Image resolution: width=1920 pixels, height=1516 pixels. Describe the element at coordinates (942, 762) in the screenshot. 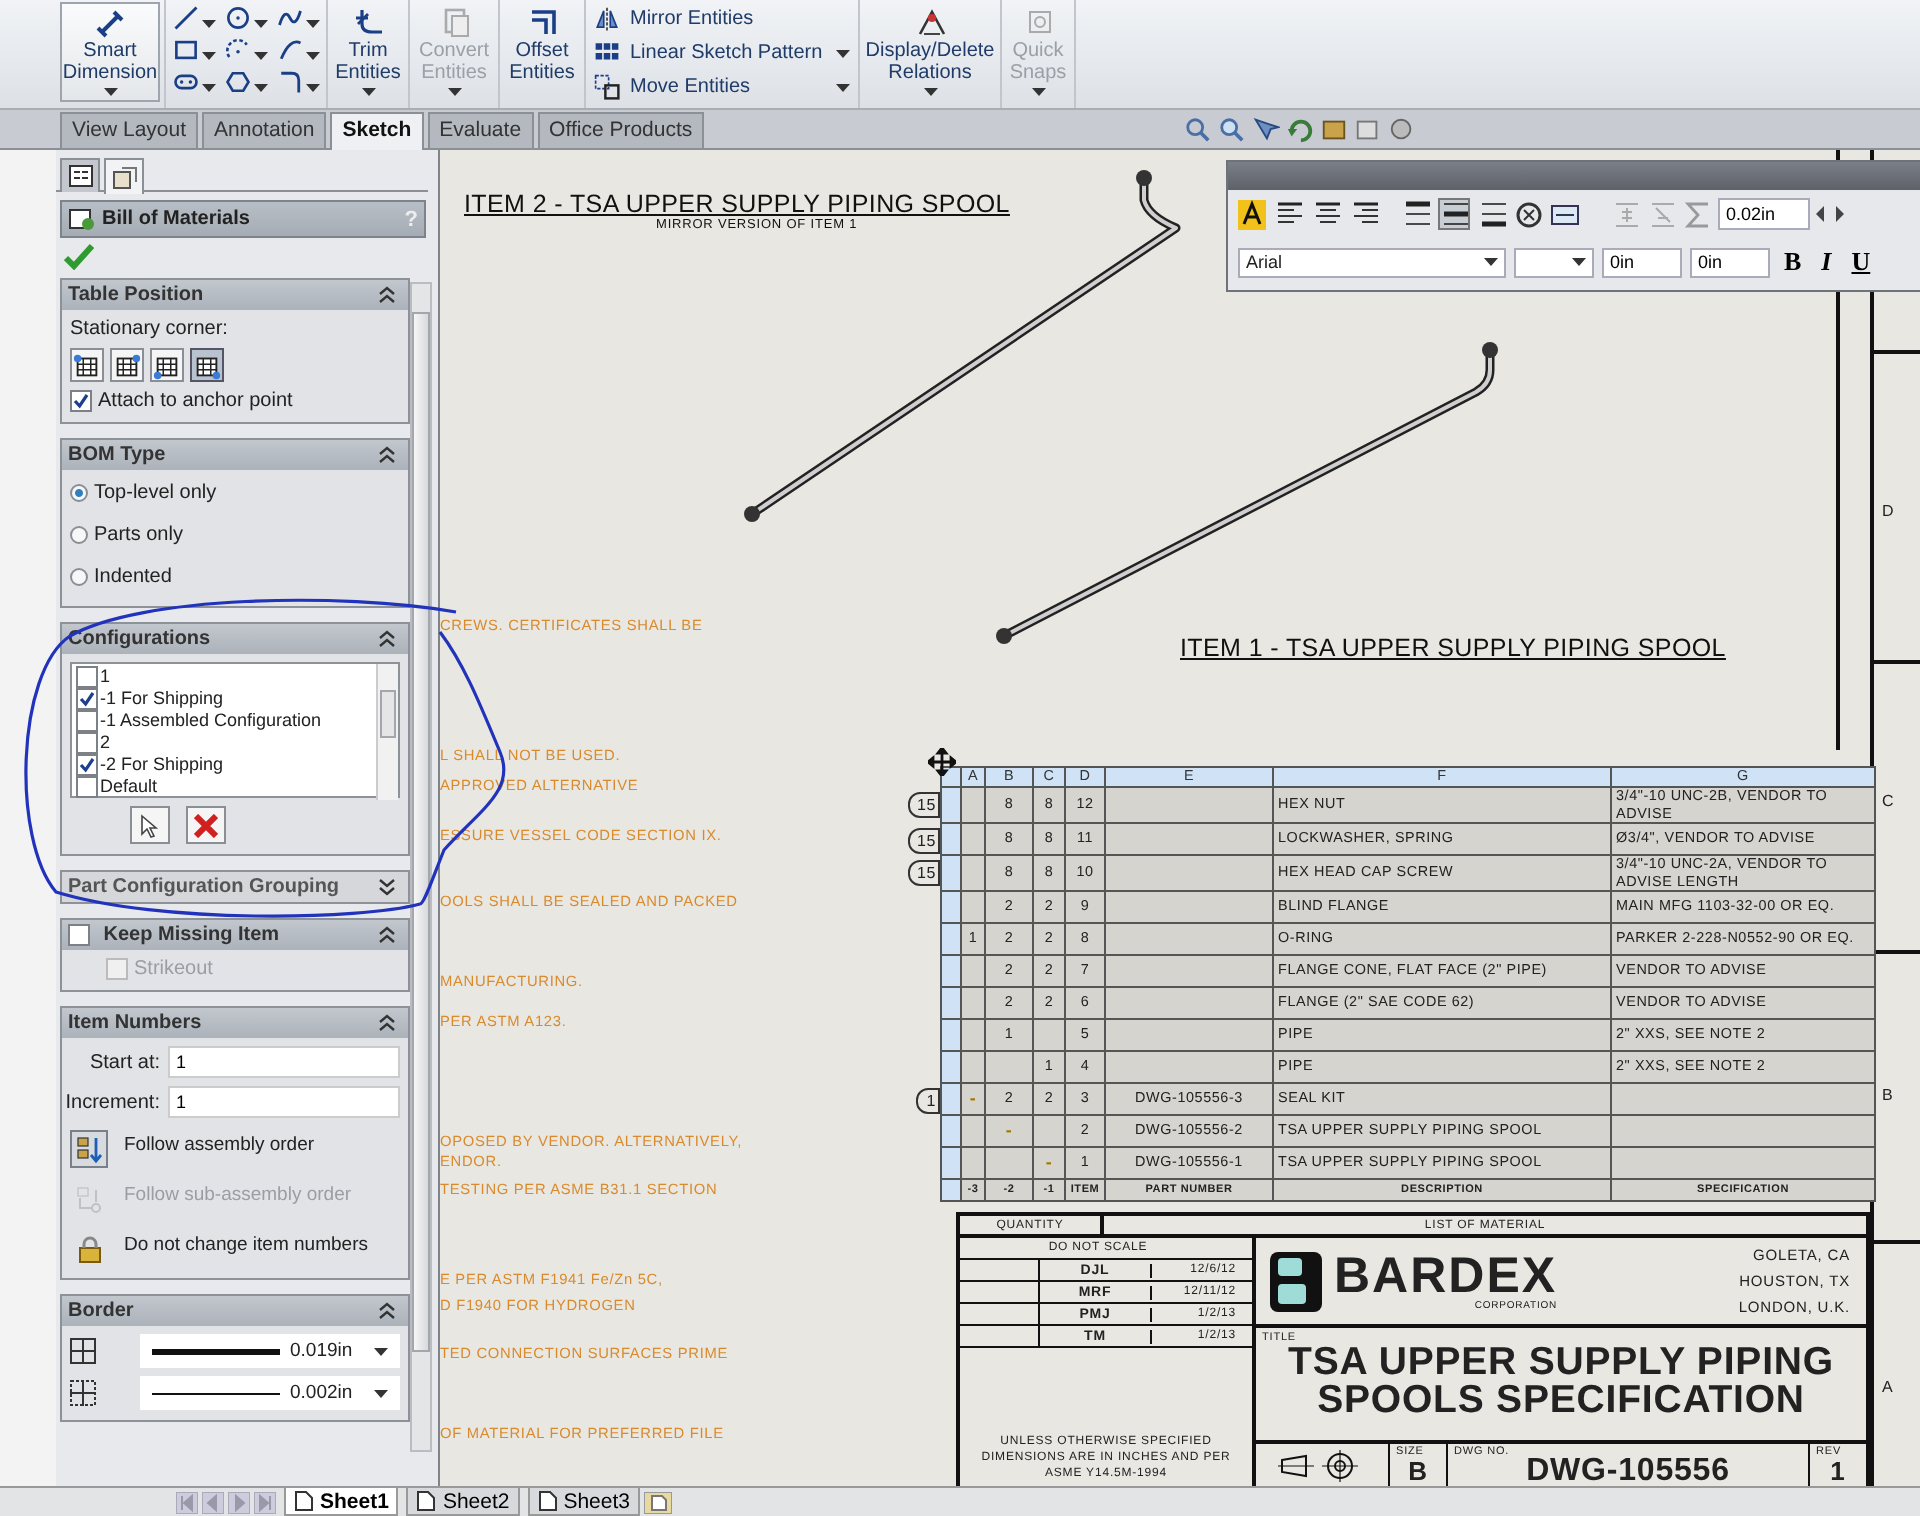

I see `move-handle-icon` at that location.